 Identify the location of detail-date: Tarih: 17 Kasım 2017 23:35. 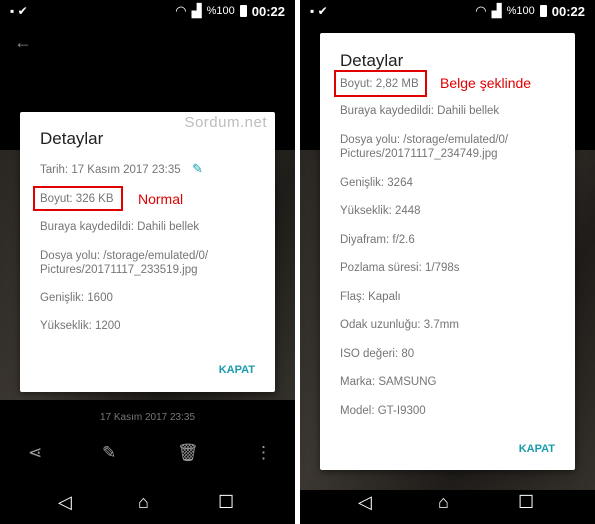
(110, 170).